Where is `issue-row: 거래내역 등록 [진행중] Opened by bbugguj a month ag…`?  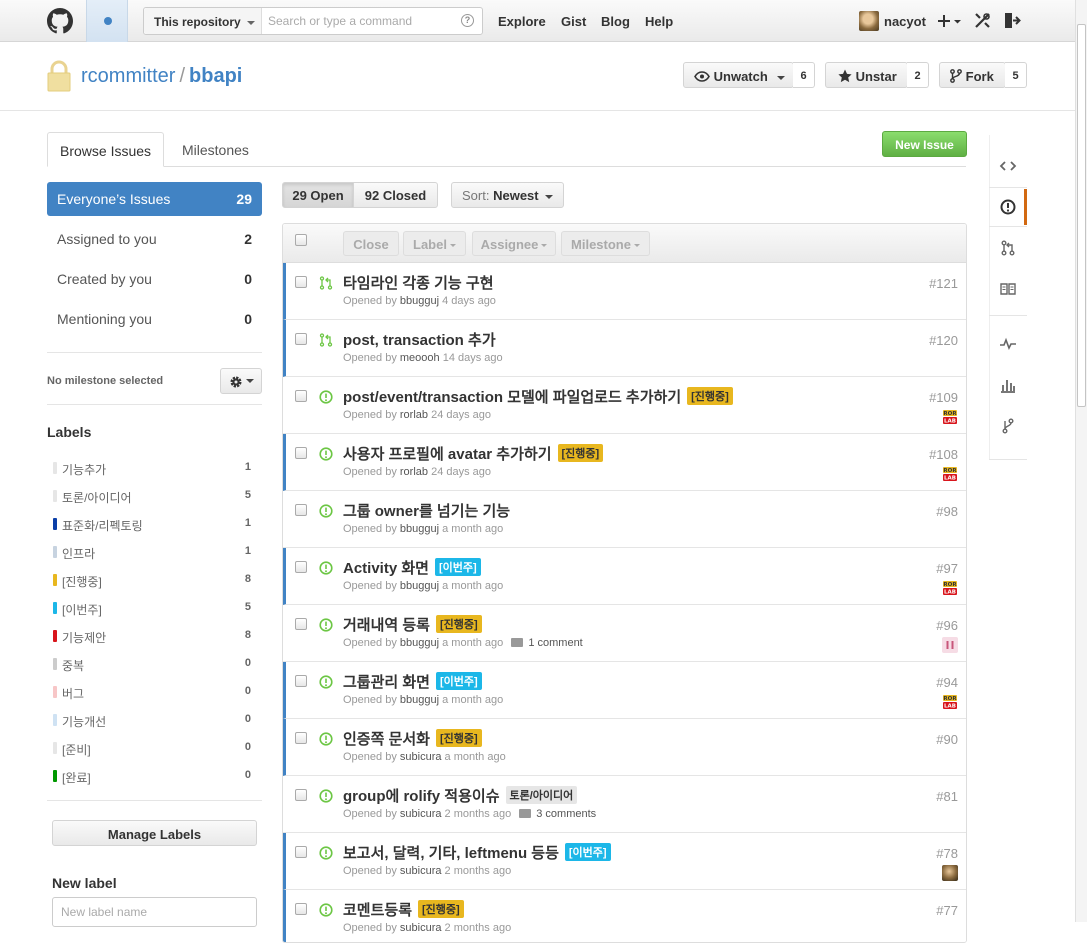 issue-row: 거래내역 등록 [진행중] Opened by bbugguj a month ag… is located at coordinates (624, 633).